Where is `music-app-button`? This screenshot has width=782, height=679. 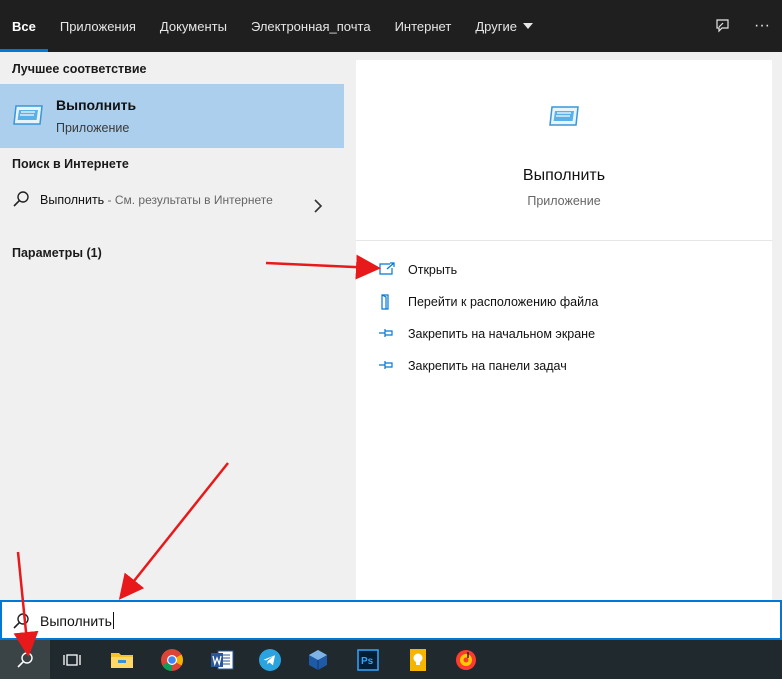
music-app-button is located at coordinates (466, 659).